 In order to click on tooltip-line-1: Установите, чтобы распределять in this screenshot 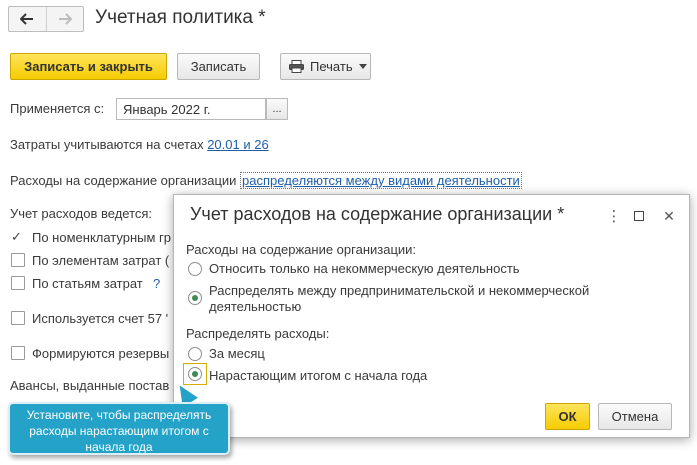, I will do `click(119, 415)`.